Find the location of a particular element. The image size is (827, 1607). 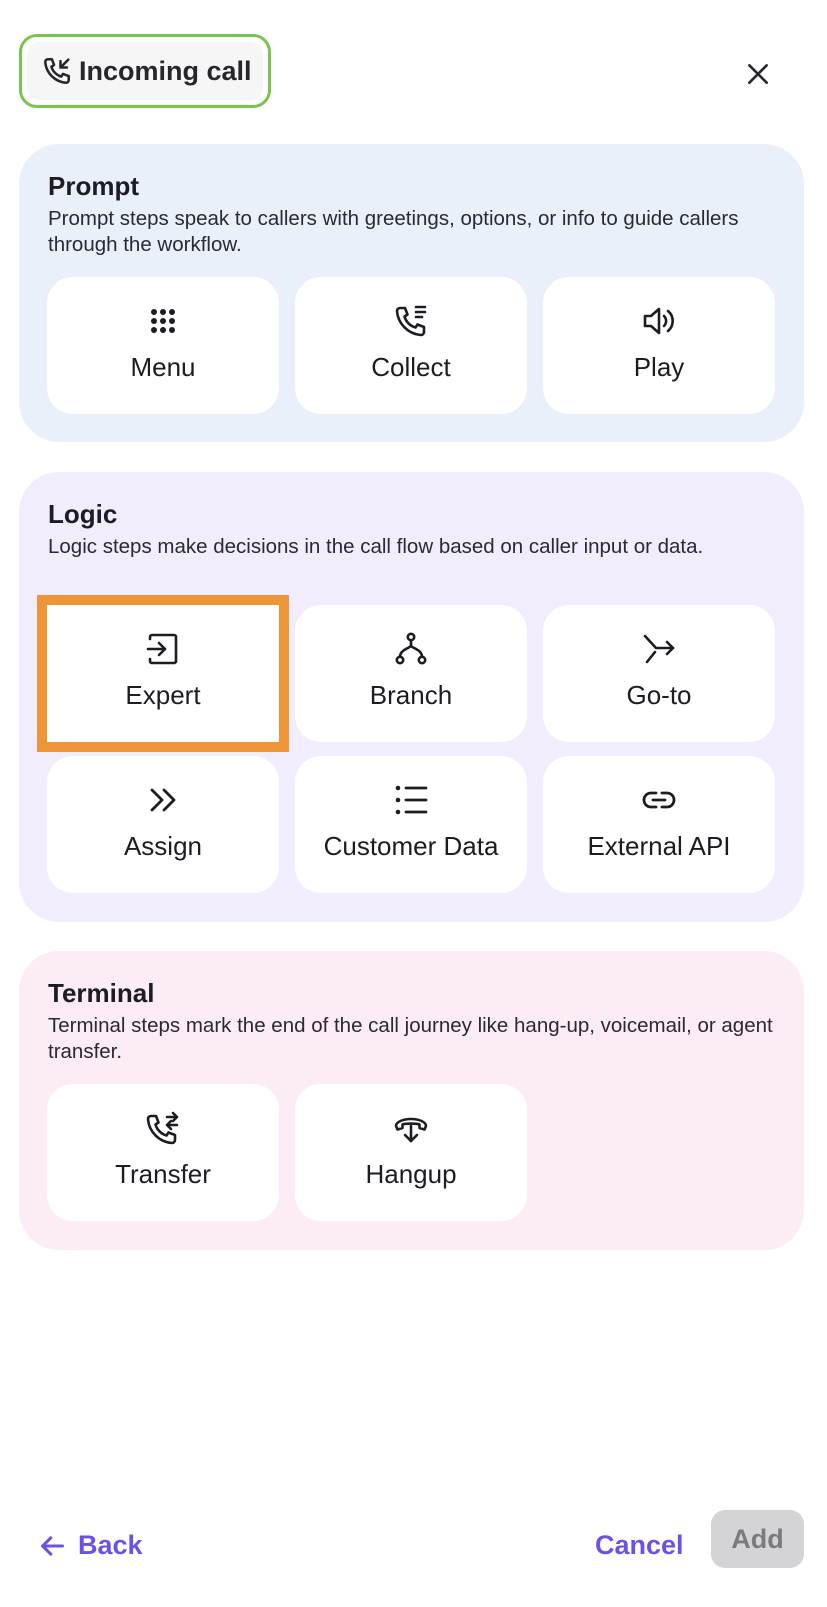

step-label: Collect is located at coordinates (411, 367).